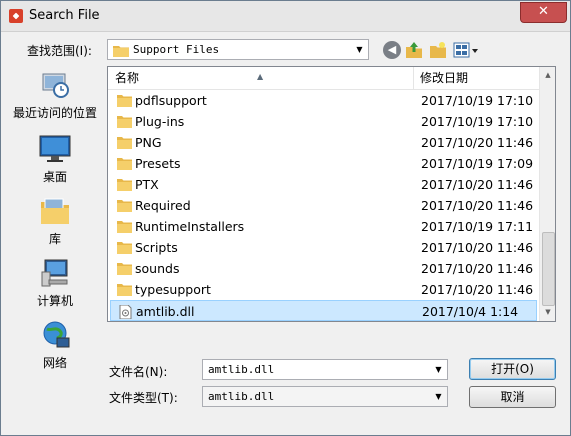 Image resolution: width=571 pixels, height=436 pixels. I want to click on table-row: Presets 2017/10/19 17:09, so click(323, 163).